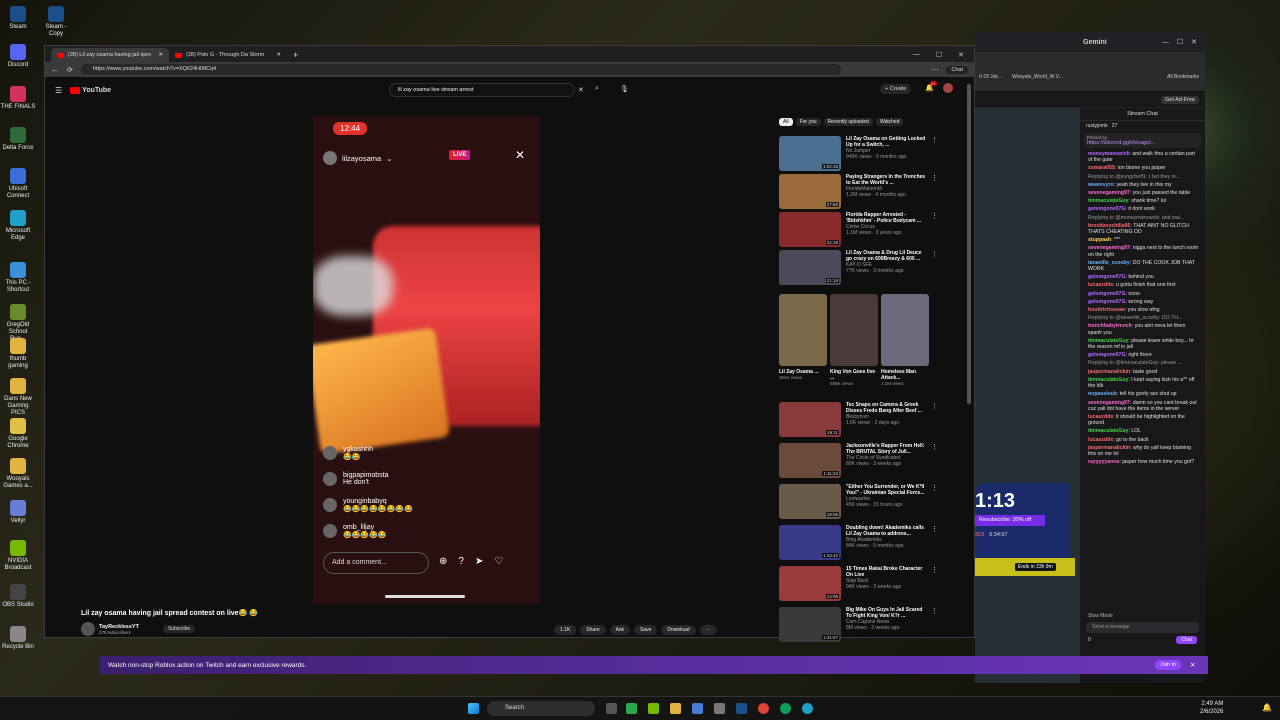 Image resolution: width=1280 pixels, height=720 pixels. What do you see at coordinates (1102, 394) in the screenshot?
I see `chat-username: nopasslouk` at bounding box center [1102, 394].